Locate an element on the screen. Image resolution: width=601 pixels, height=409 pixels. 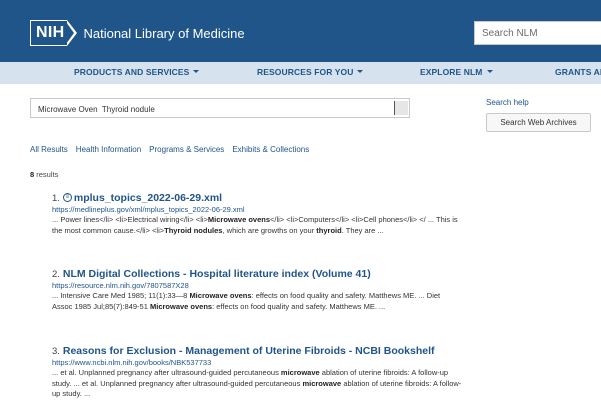
header-search-box is located at coordinates (537, 33).